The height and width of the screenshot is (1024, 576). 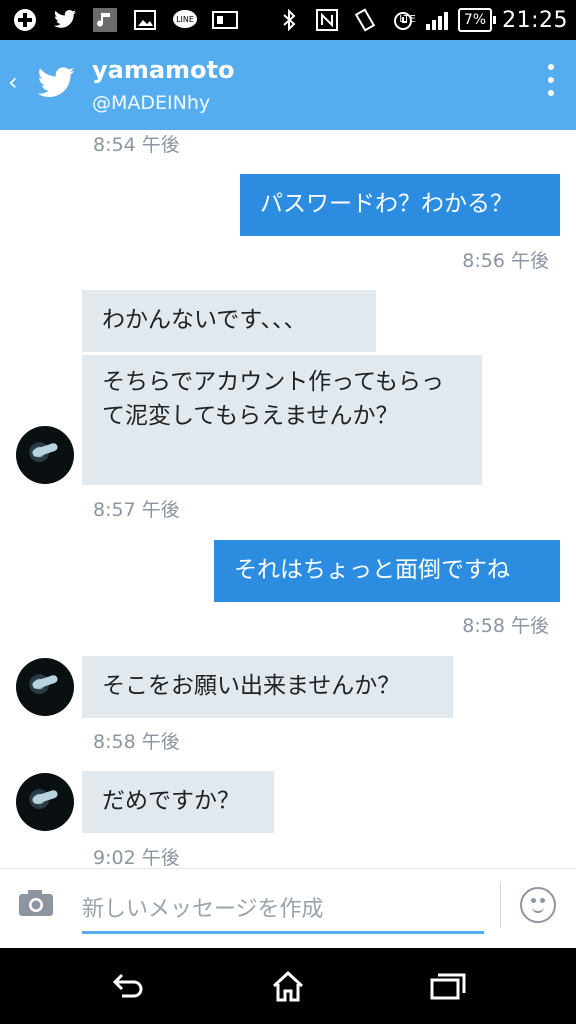 What do you see at coordinates (365, 20) in the screenshot?
I see `rotate-icon` at bounding box center [365, 20].